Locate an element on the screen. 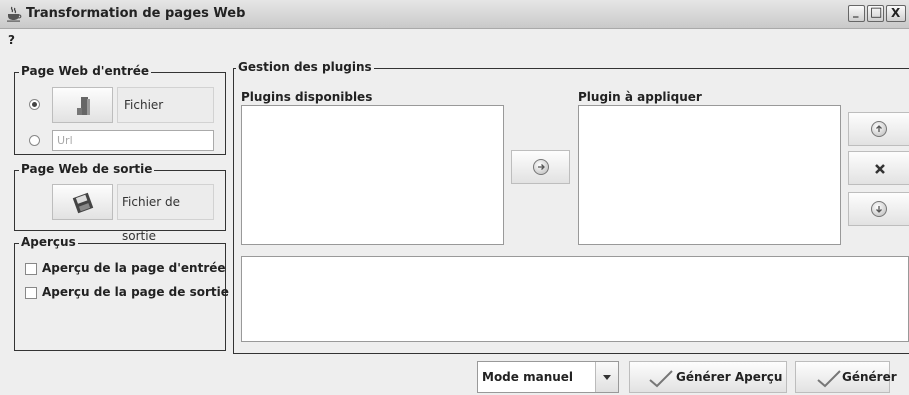 This screenshot has height=395, width=909. arrow-down-icon is located at coordinates (879, 209).